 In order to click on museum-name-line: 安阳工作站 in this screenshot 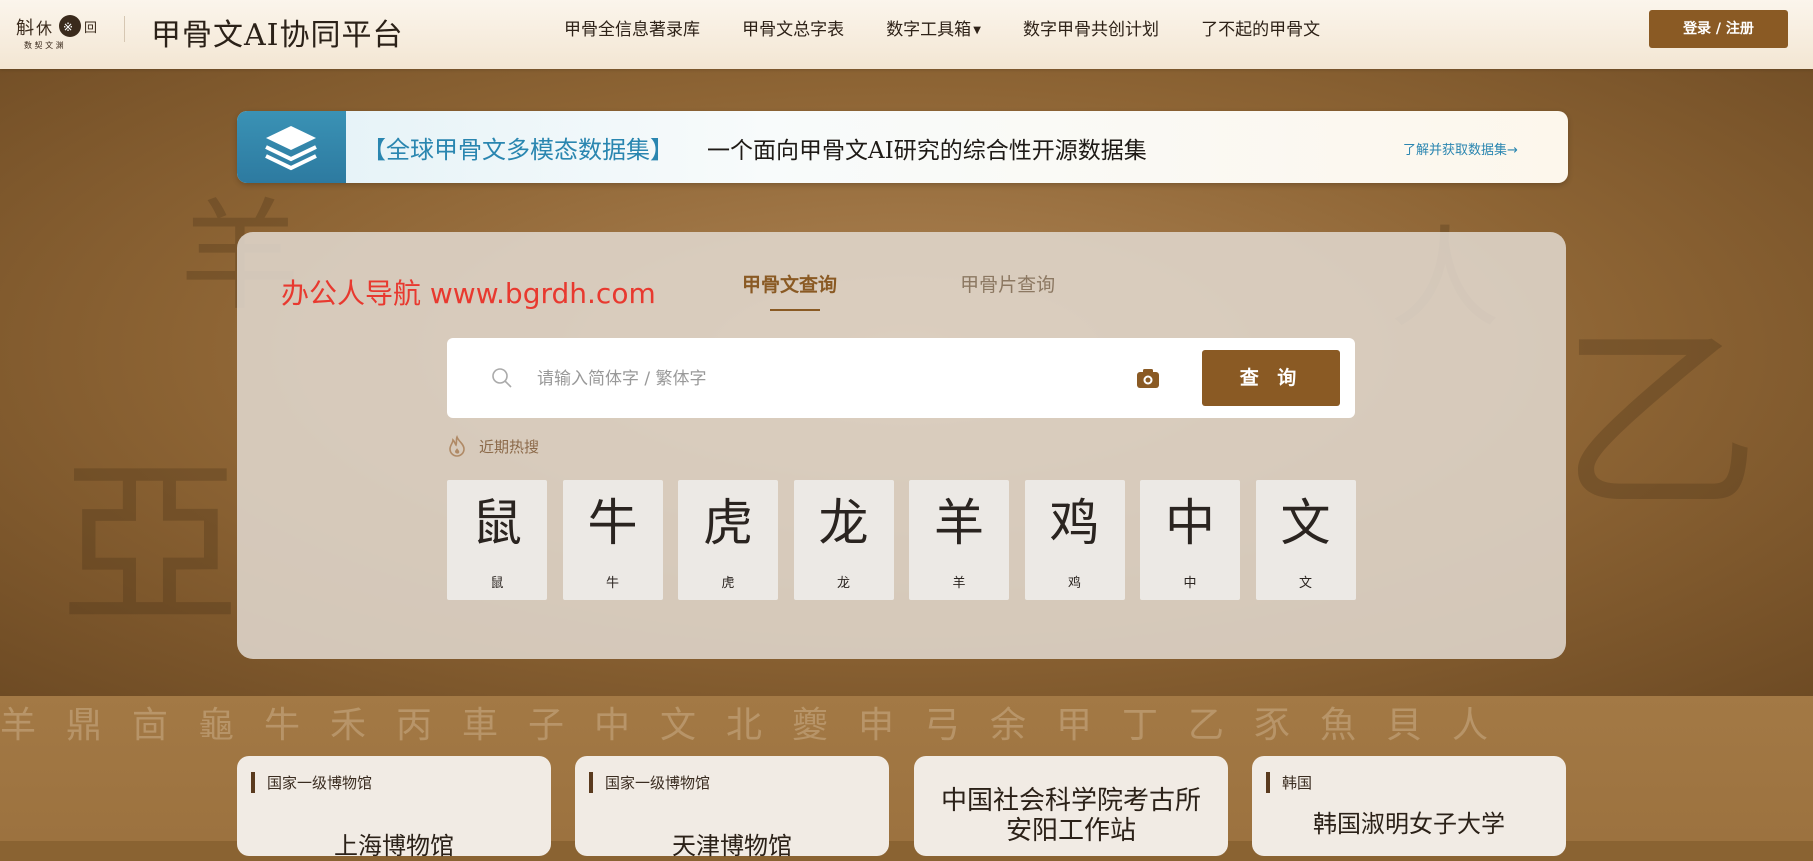, I will do `click(1070, 831)`.